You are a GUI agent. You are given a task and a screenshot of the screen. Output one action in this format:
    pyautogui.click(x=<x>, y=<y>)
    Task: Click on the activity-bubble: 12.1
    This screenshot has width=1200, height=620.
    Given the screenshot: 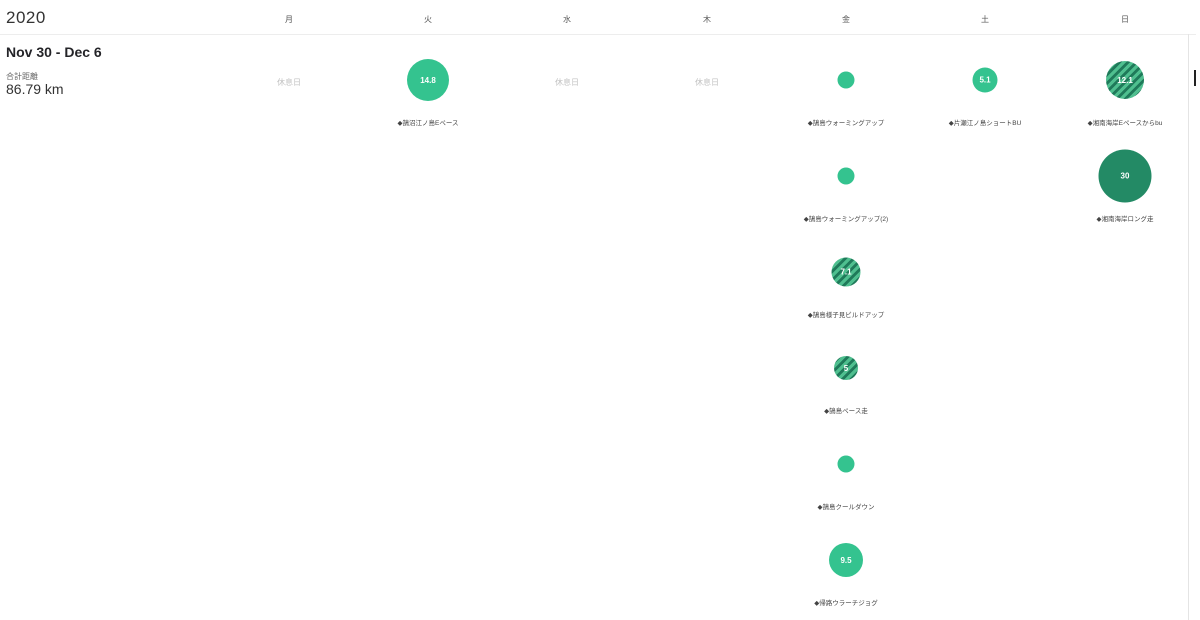 What is the action you would take?
    pyautogui.click(x=1125, y=80)
    